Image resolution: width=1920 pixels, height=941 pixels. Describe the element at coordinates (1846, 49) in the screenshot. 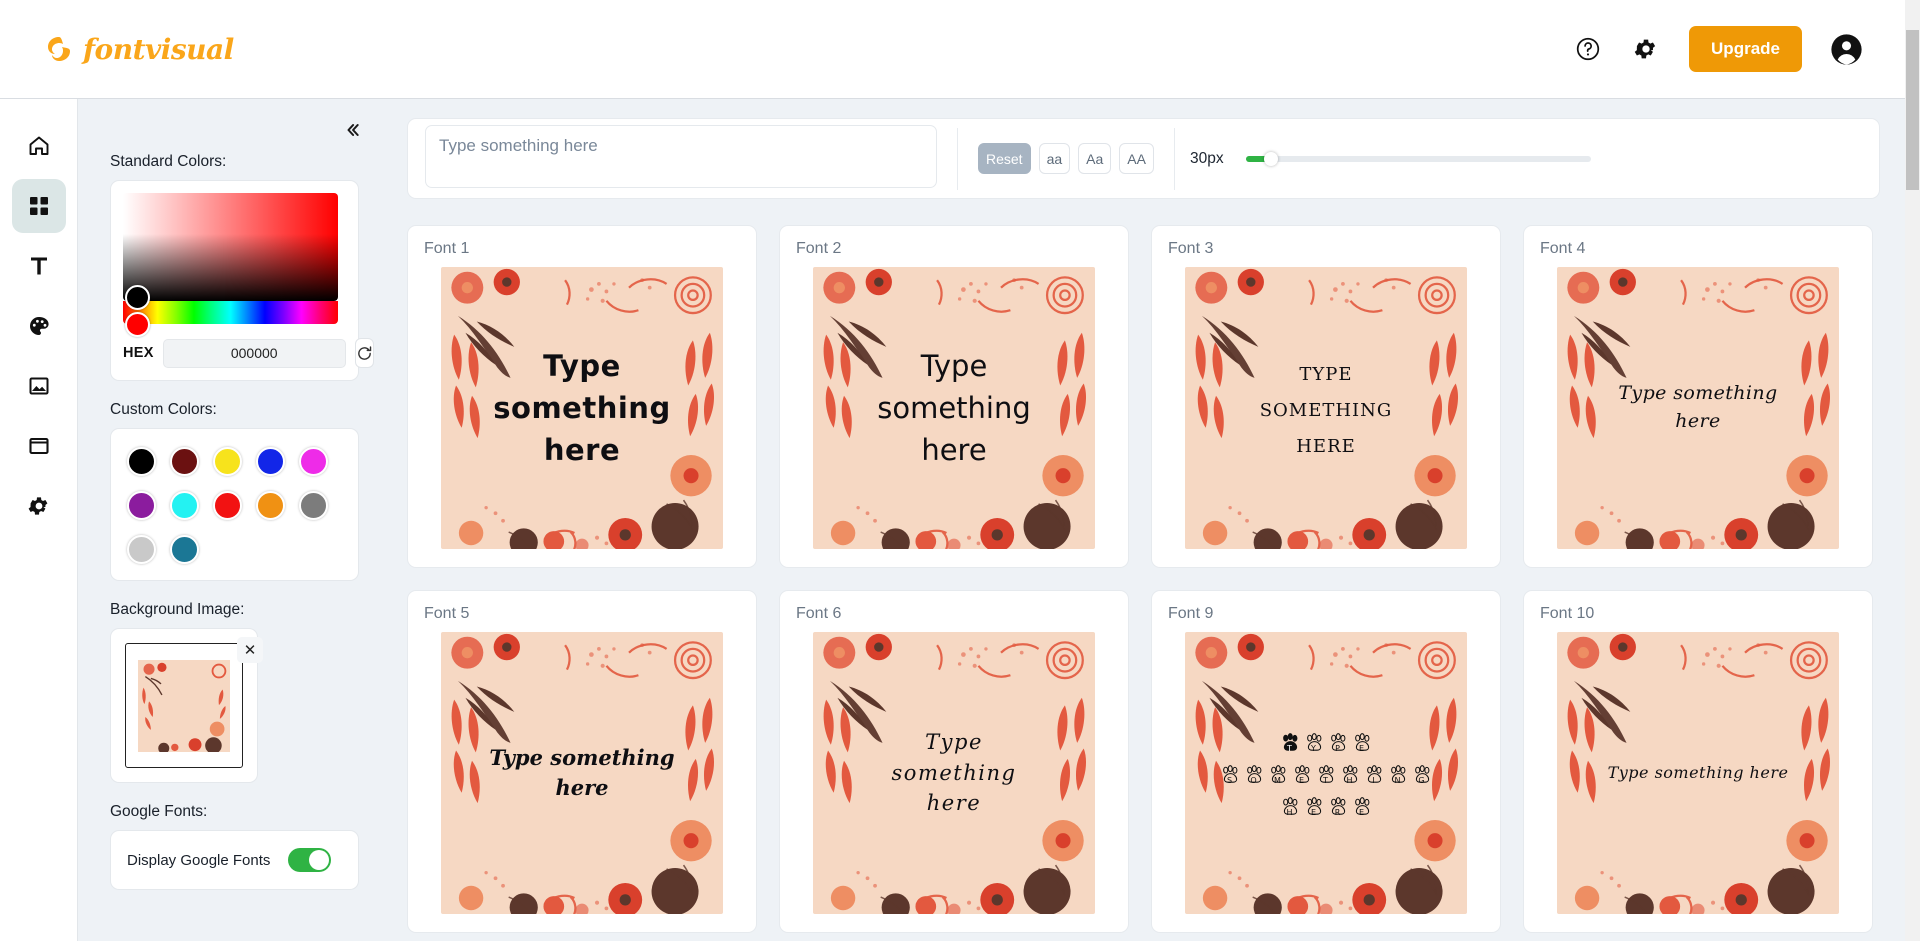

I see `account-circle-icon` at that location.